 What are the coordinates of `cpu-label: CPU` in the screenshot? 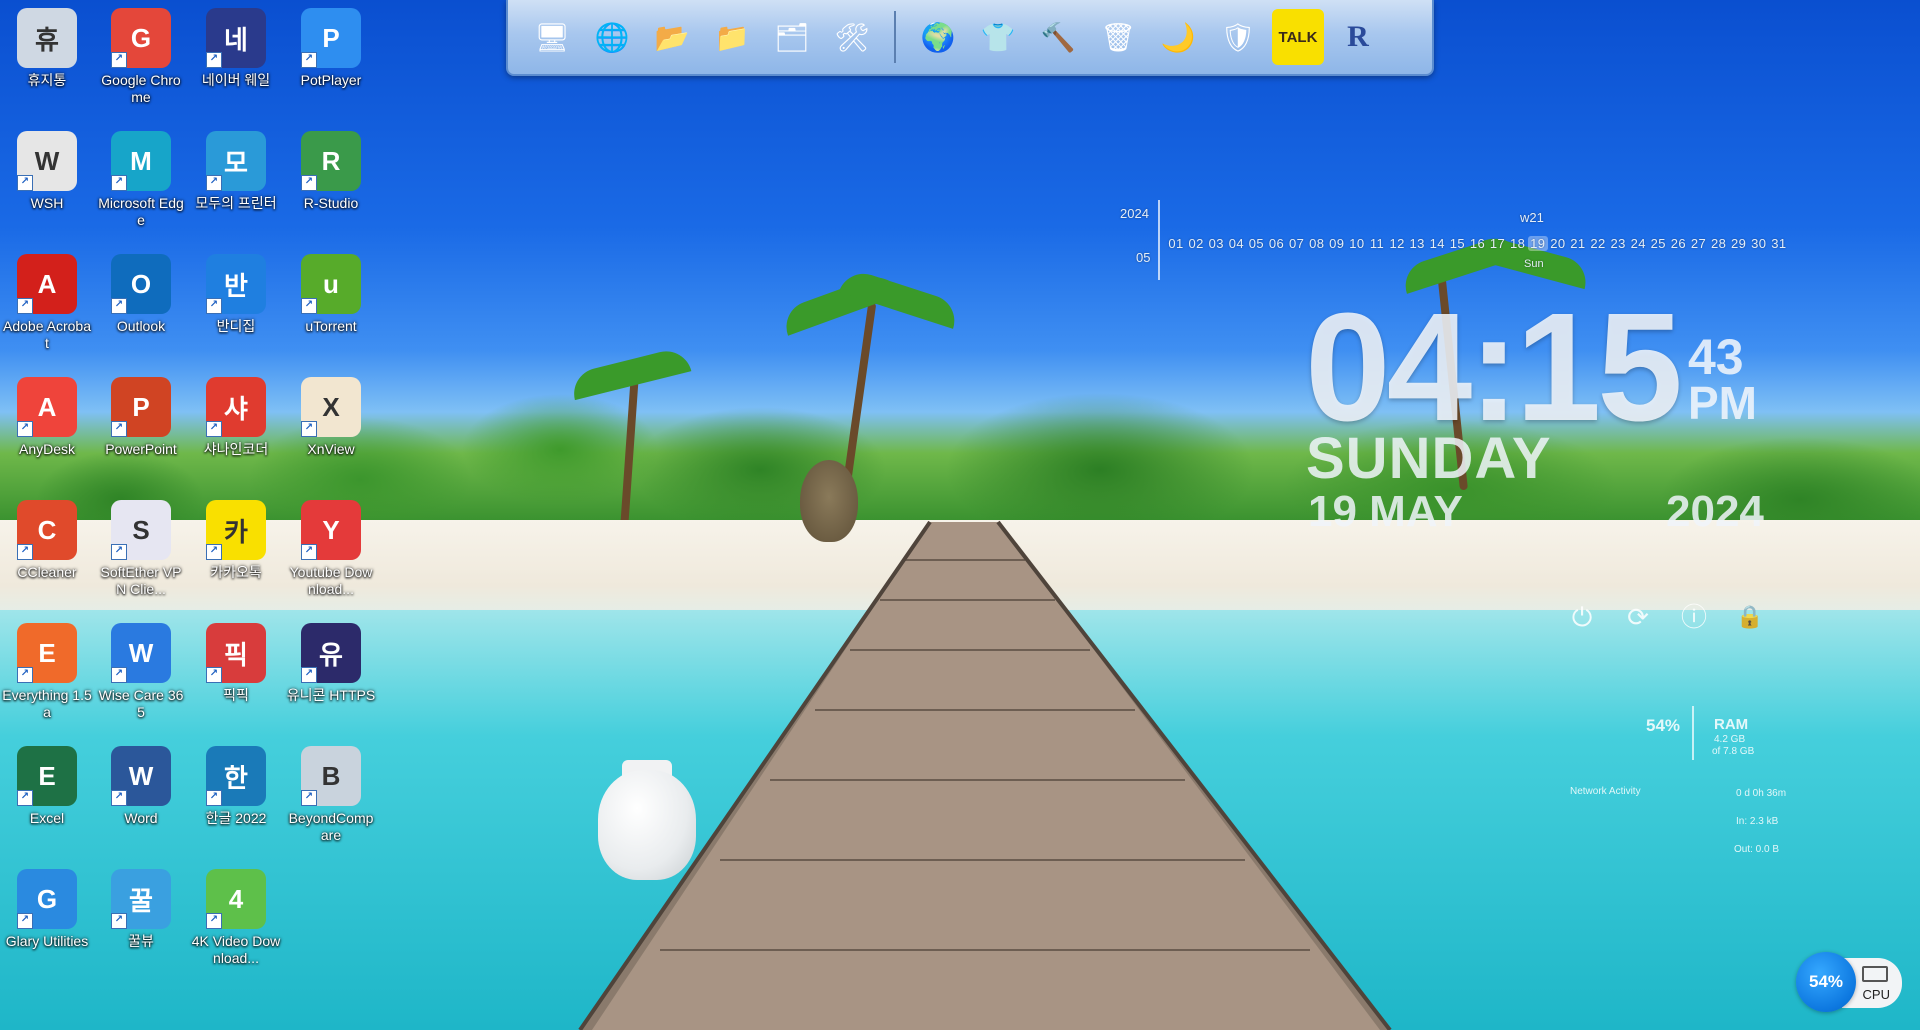 It's located at (1876, 994).